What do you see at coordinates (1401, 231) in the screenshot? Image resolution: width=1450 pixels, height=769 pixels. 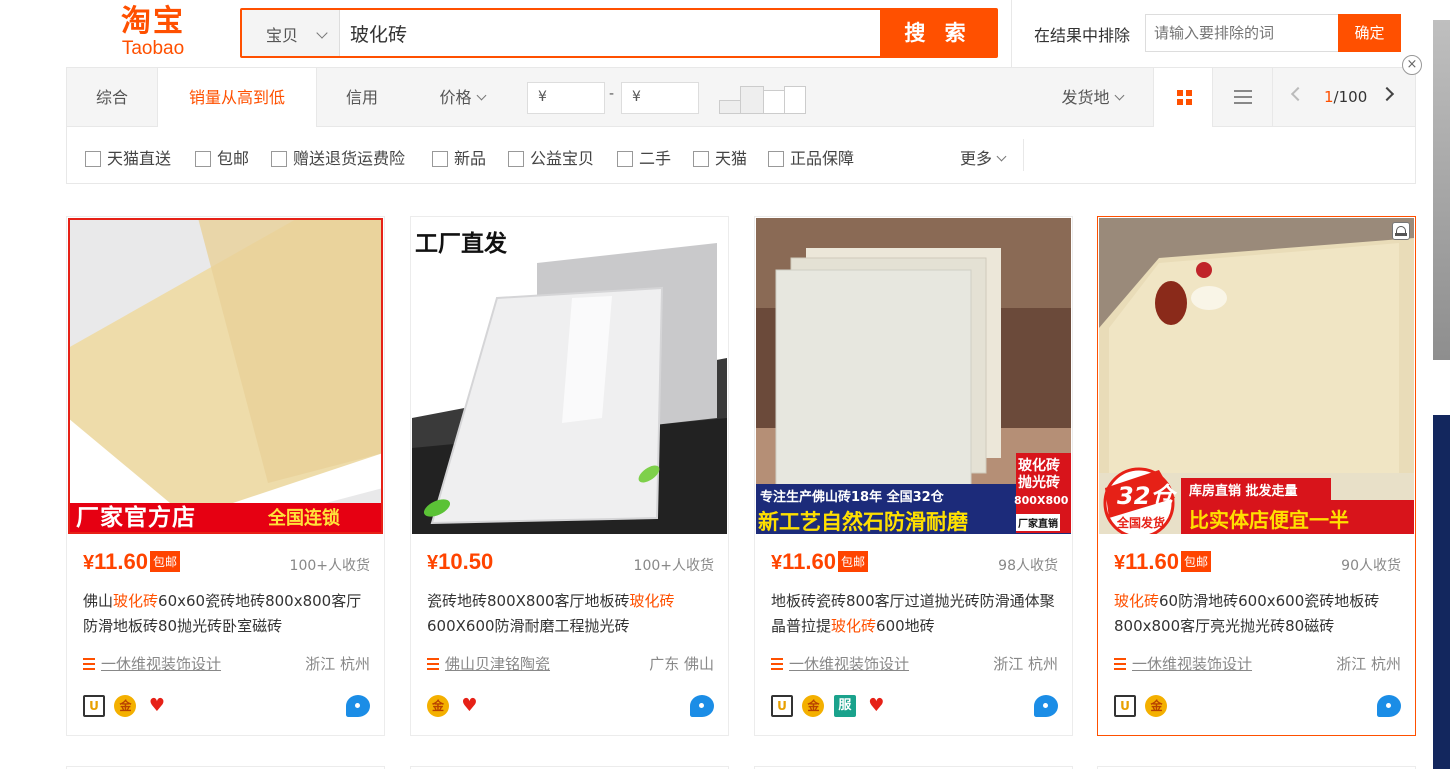 I see `similar-items-icon` at bounding box center [1401, 231].